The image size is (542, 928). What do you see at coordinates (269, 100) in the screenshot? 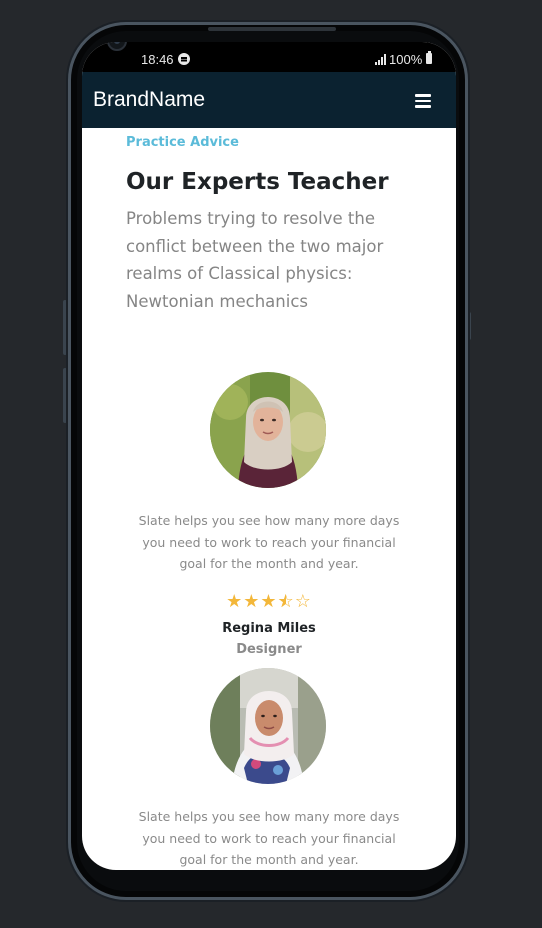
I see `navbar: BrandName` at bounding box center [269, 100].